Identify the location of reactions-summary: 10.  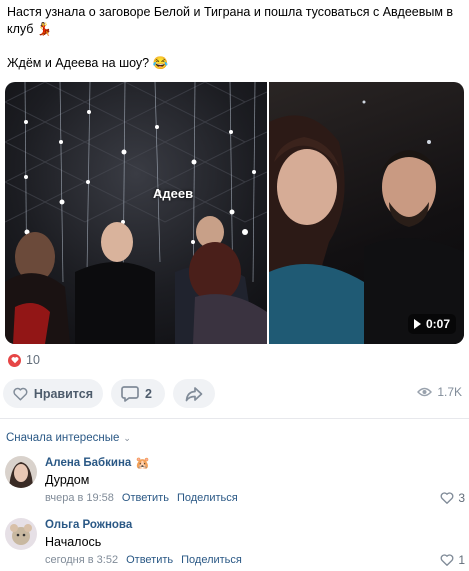
(24, 360).